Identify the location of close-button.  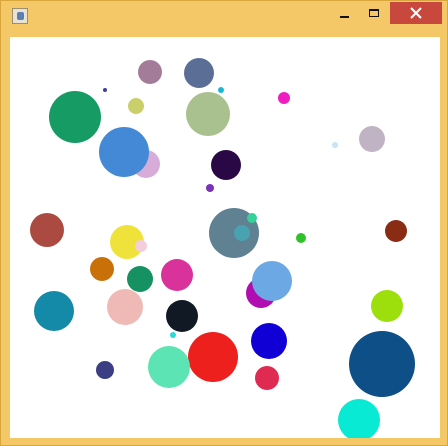
(416, 13).